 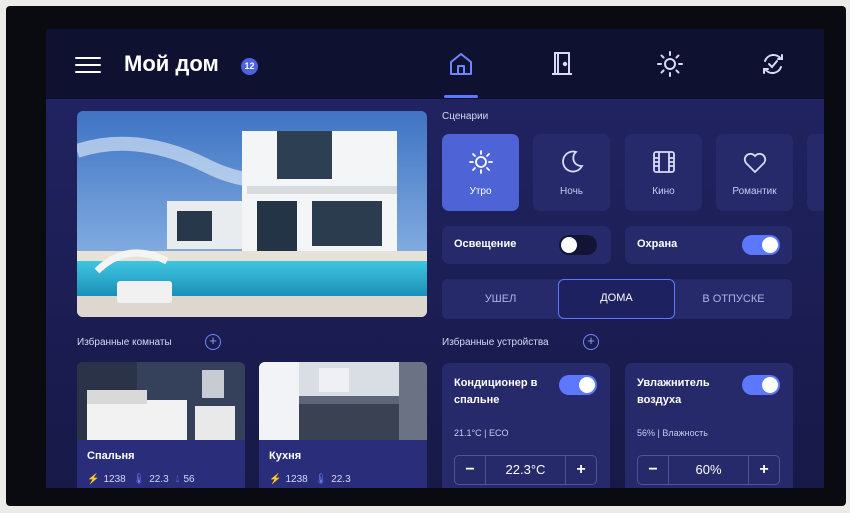 I want to click on room-name: Кухня, so click(x=285, y=456).